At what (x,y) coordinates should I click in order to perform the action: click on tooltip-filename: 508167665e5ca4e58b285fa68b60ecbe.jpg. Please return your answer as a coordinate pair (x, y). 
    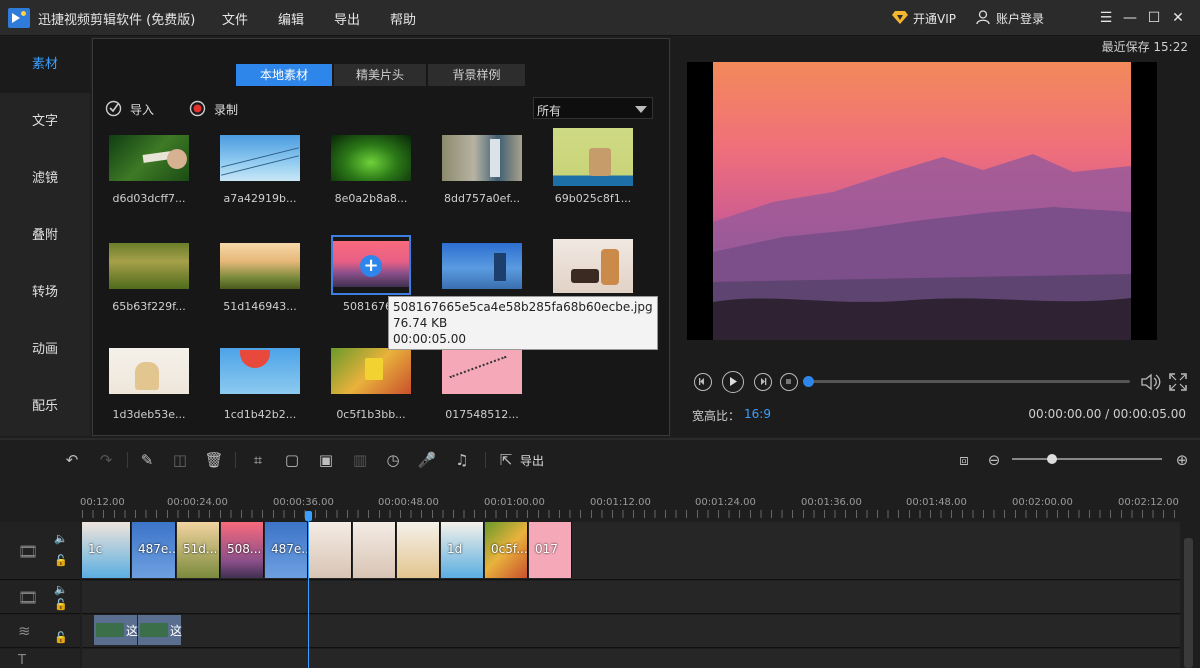
    Looking at the image, I should click on (523, 307).